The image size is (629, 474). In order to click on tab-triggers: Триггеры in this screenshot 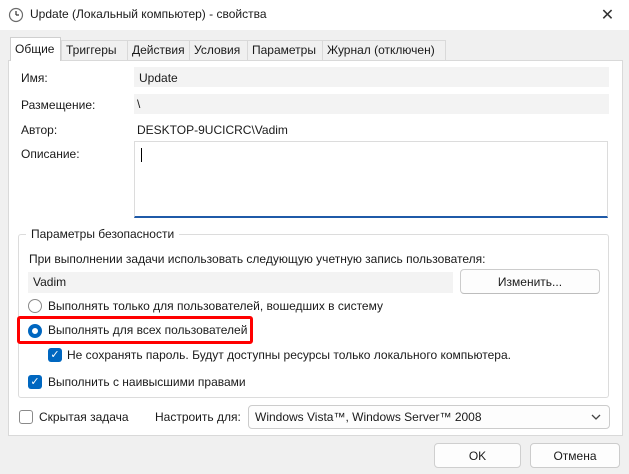, I will do `click(94, 50)`.